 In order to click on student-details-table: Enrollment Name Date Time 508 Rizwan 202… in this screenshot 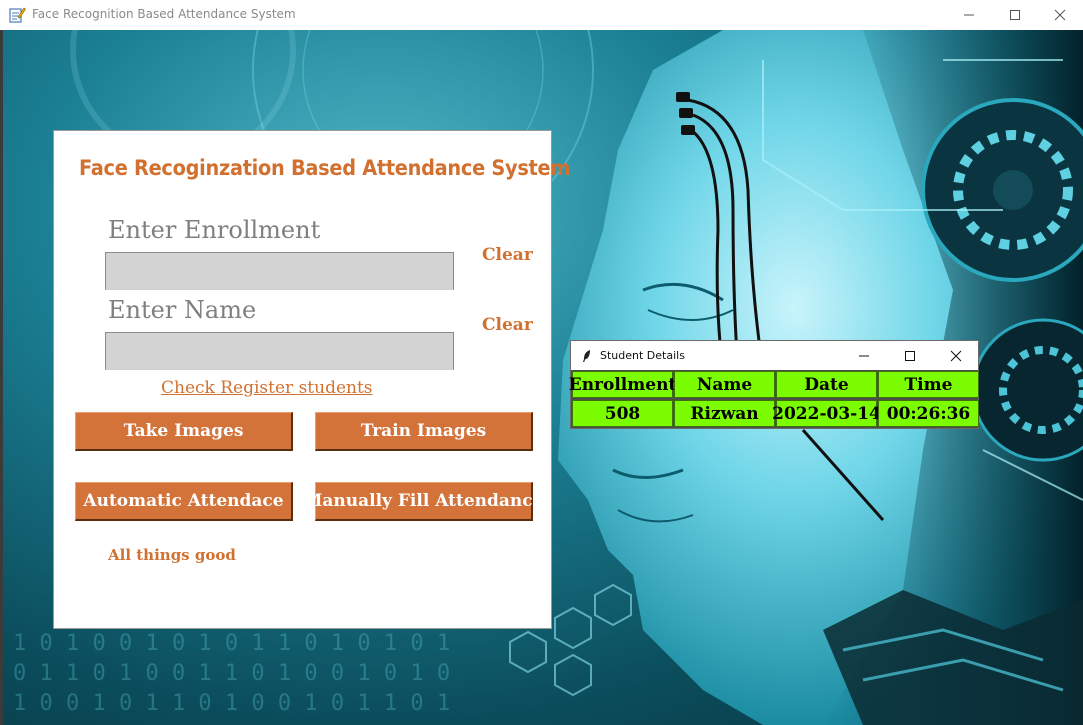, I will do `click(774, 399)`.